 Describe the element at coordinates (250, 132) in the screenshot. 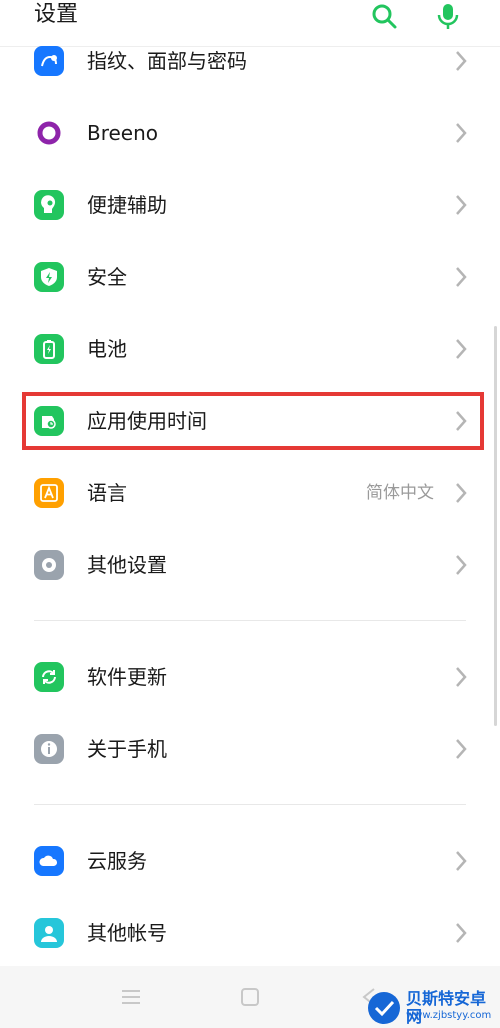

I see `settings-item-breeno: Breeno` at that location.